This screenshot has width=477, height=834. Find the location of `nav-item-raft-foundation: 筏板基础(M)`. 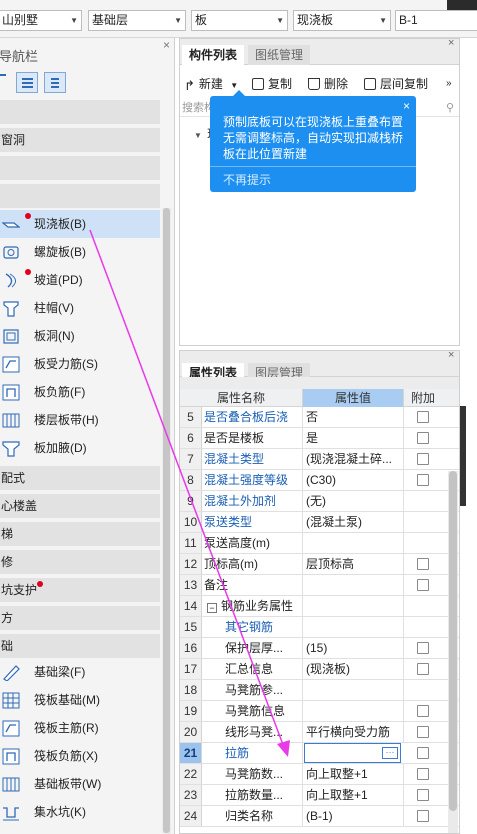

nav-item-raft-foundation: 筏板基础(M) is located at coordinates (80, 700).